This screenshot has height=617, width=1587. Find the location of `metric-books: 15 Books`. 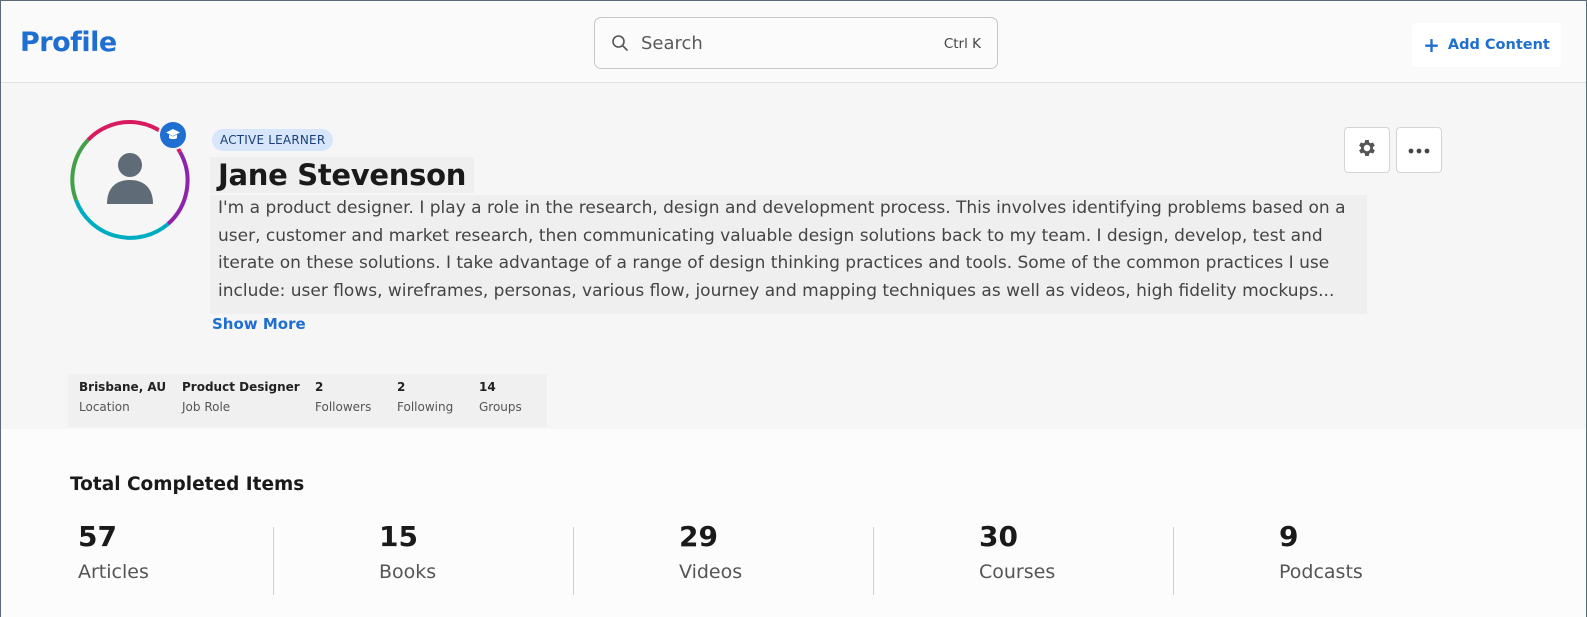

metric-books: 15 Books is located at coordinates (408, 551).